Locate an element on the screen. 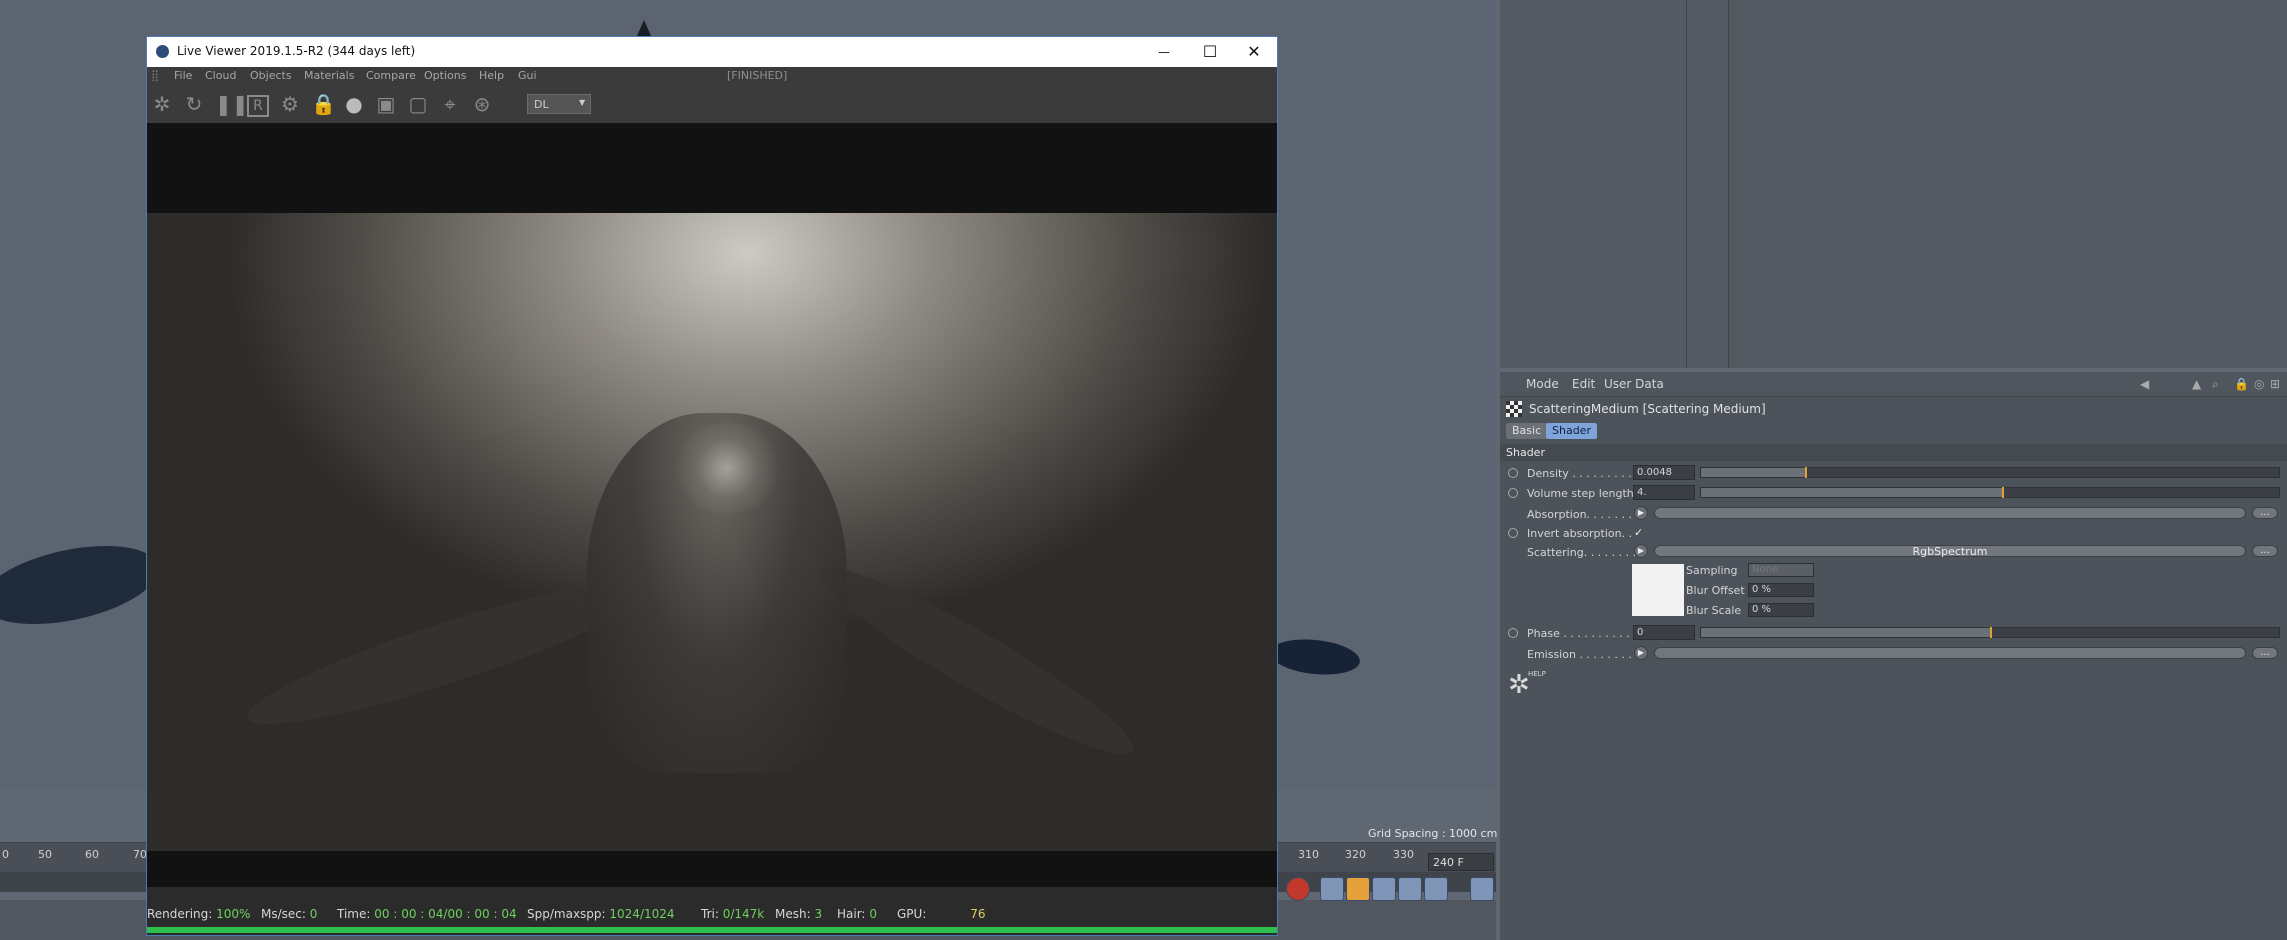  invert-absorption-label: Invert absorption. . is located at coordinates (1580, 533).